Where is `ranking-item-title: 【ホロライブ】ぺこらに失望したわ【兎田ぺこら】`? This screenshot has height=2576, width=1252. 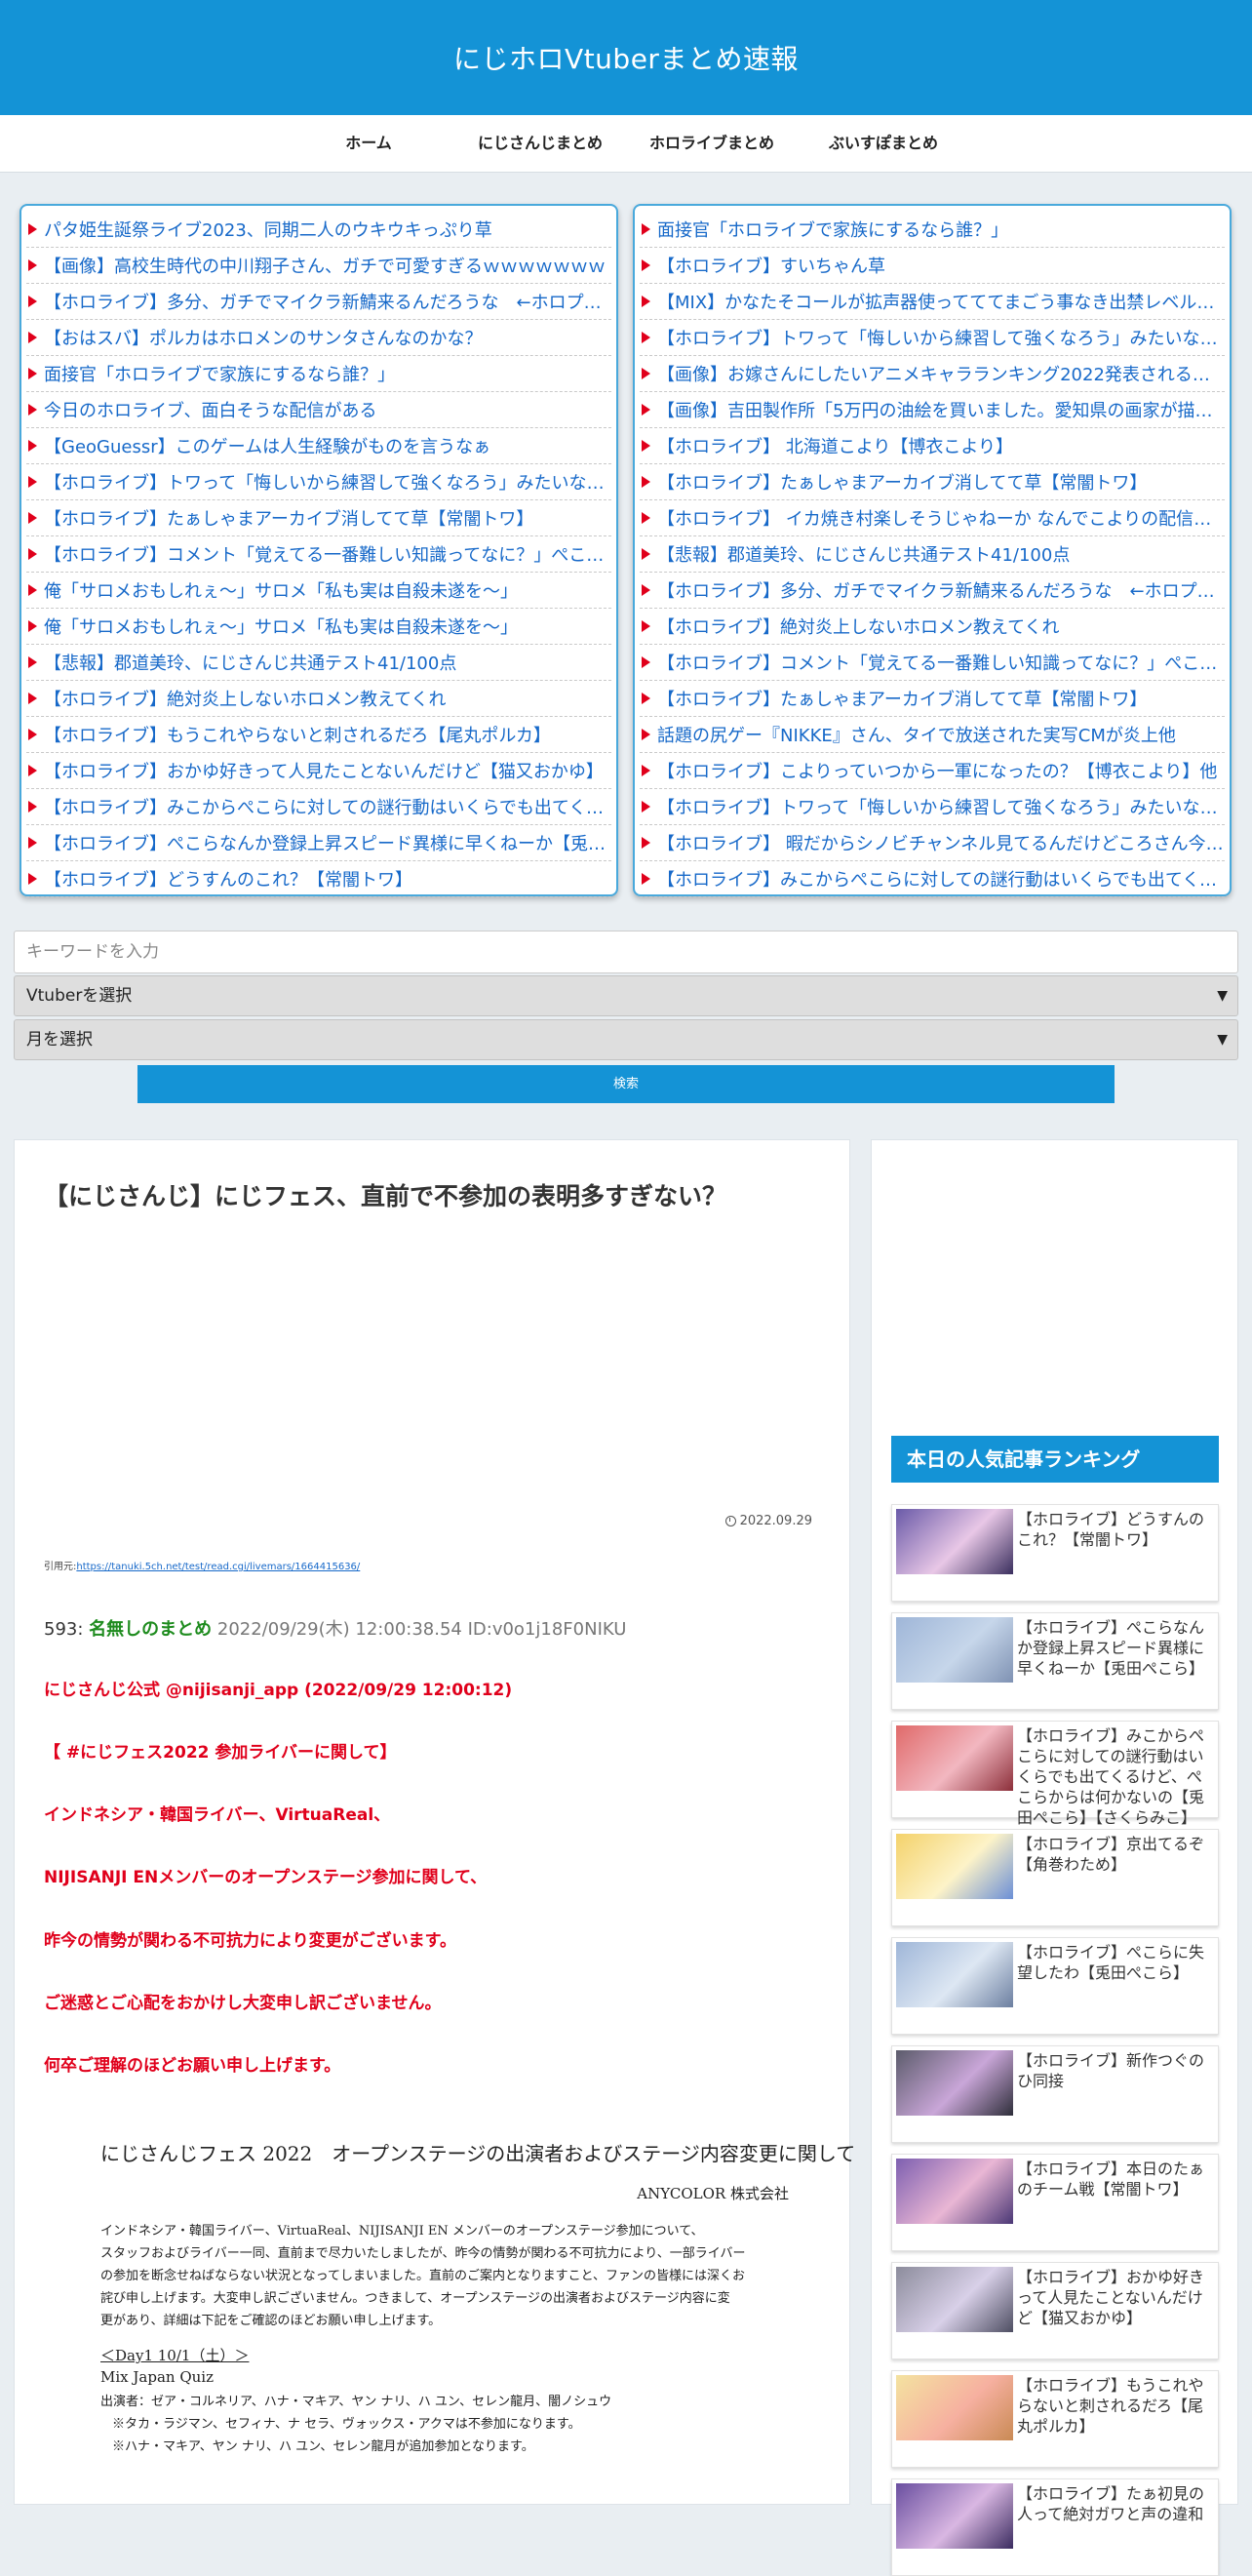
ranking-item-title: 【ホロライブ】ぺこらに失望したわ【兎田ぺこら】 is located at coordinates (1115, 1962).